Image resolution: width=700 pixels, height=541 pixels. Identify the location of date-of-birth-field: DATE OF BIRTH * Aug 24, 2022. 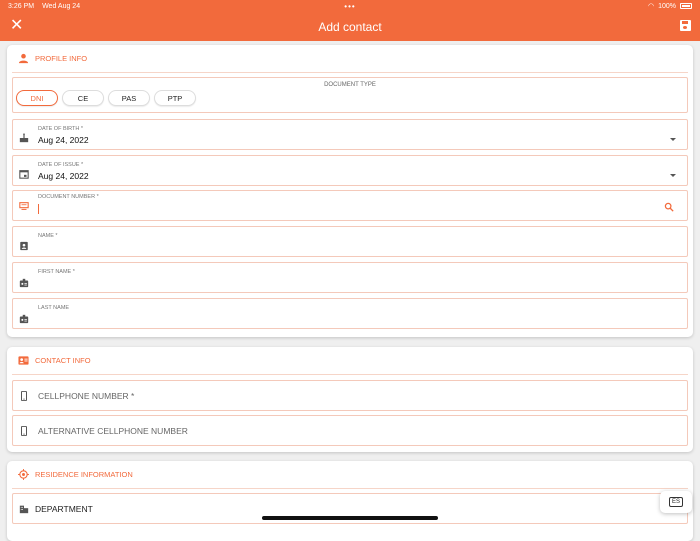
(350, 134).